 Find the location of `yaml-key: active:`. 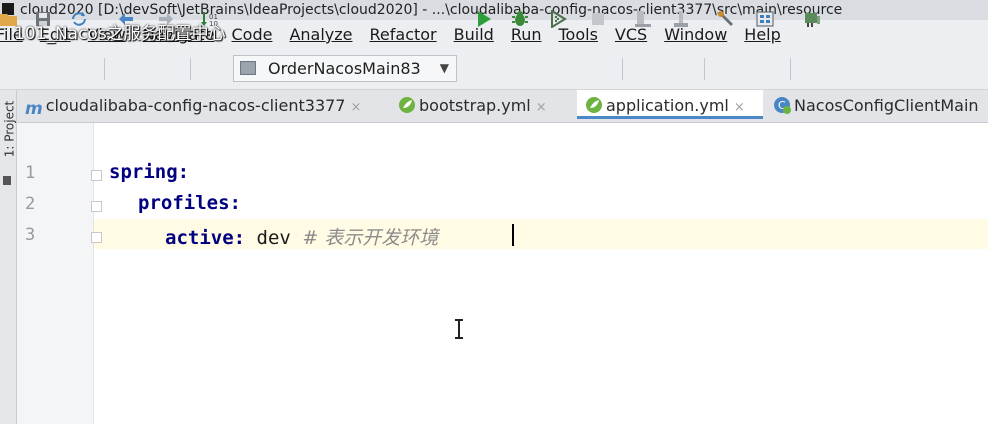

yaml-key: active: is located at coordinates (205, 238).